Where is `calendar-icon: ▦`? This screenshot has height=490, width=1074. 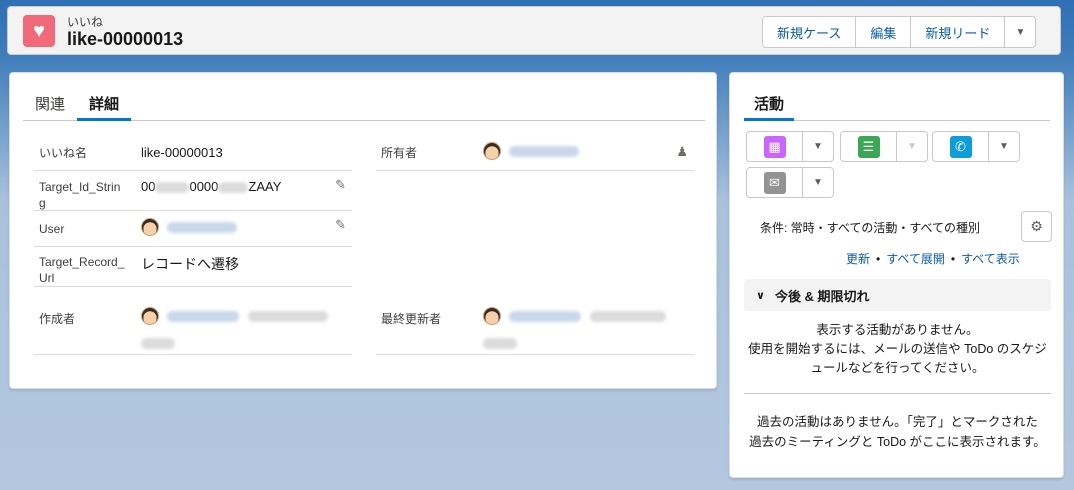 calendar-icon: ▦ is located at coordinates (774, 146).